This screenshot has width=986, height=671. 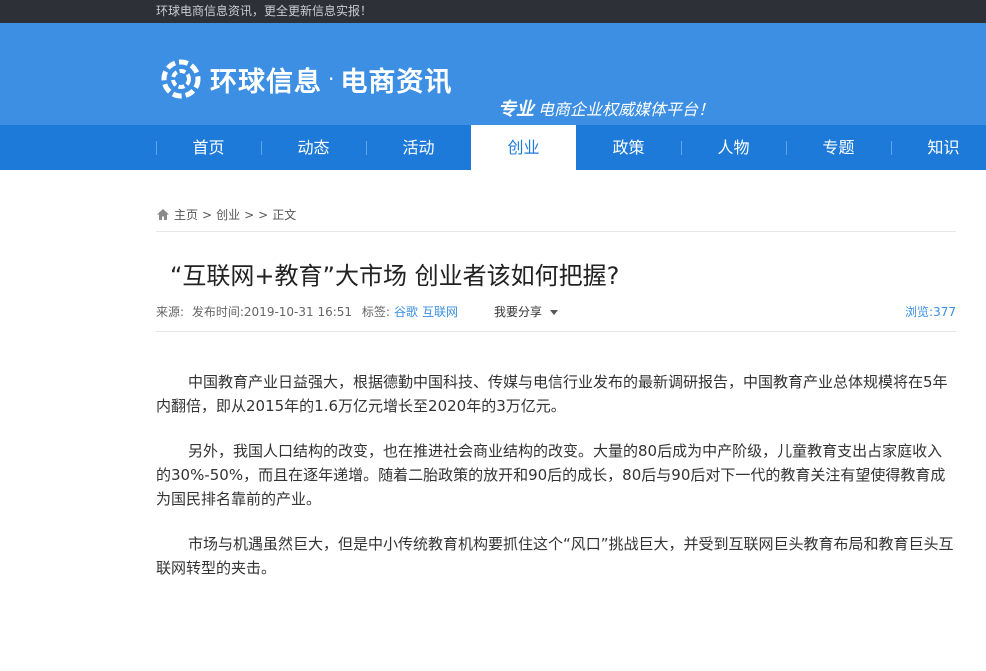 I want to click on tag-link: 谷歌, so click(x=406, y=312).